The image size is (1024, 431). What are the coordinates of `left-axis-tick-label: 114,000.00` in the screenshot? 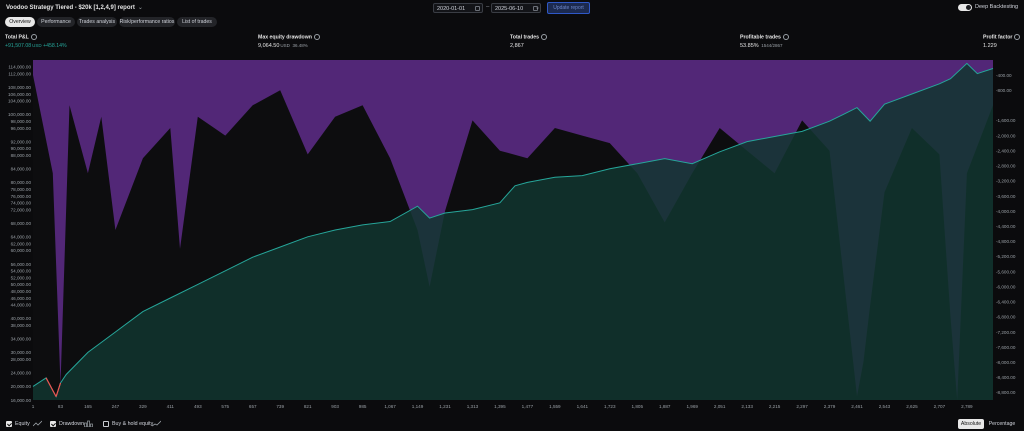 It's located at (19, 67).